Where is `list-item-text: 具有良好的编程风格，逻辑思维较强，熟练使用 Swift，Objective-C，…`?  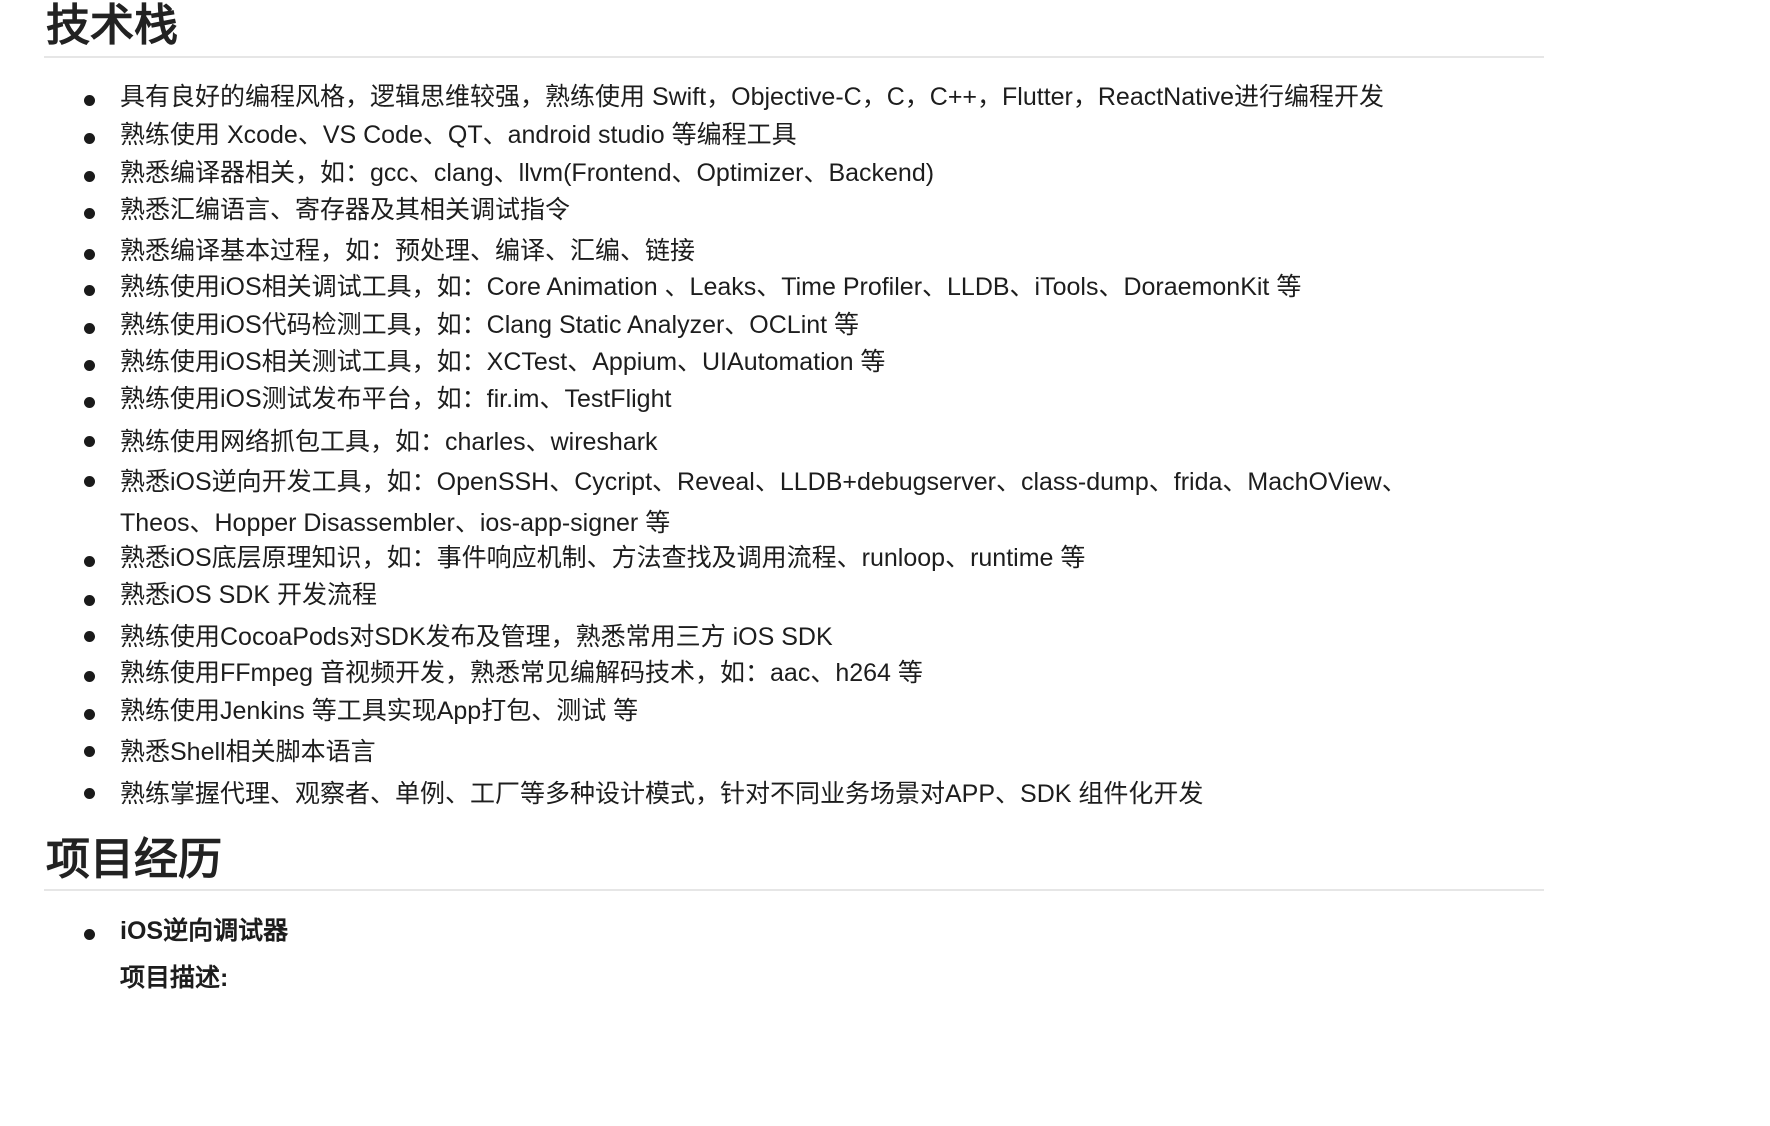
list-item-text: 具有良好的编程风格，逻辑思维较强，熟练使用 Swift，Objective-C，… is located at coordinates (752, 97).